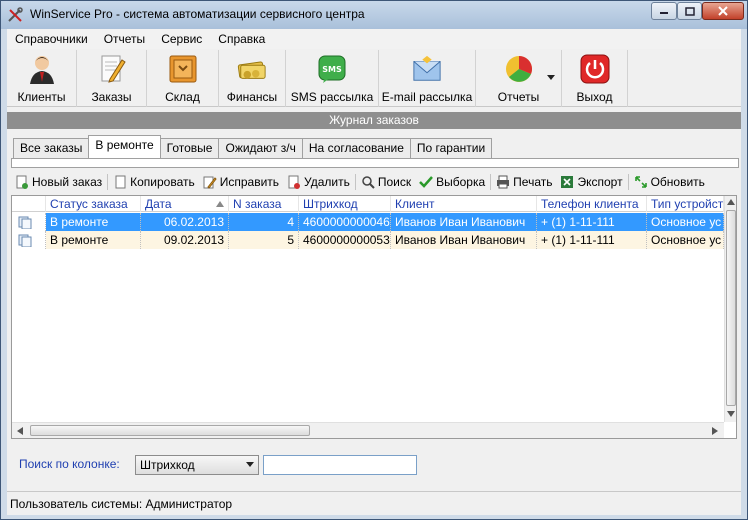 The height and width of the screenshot is (520, 748). Describe the element at coordinates (51, 39) in the screenshot. I see `menu-directories: Справочники` at that location.